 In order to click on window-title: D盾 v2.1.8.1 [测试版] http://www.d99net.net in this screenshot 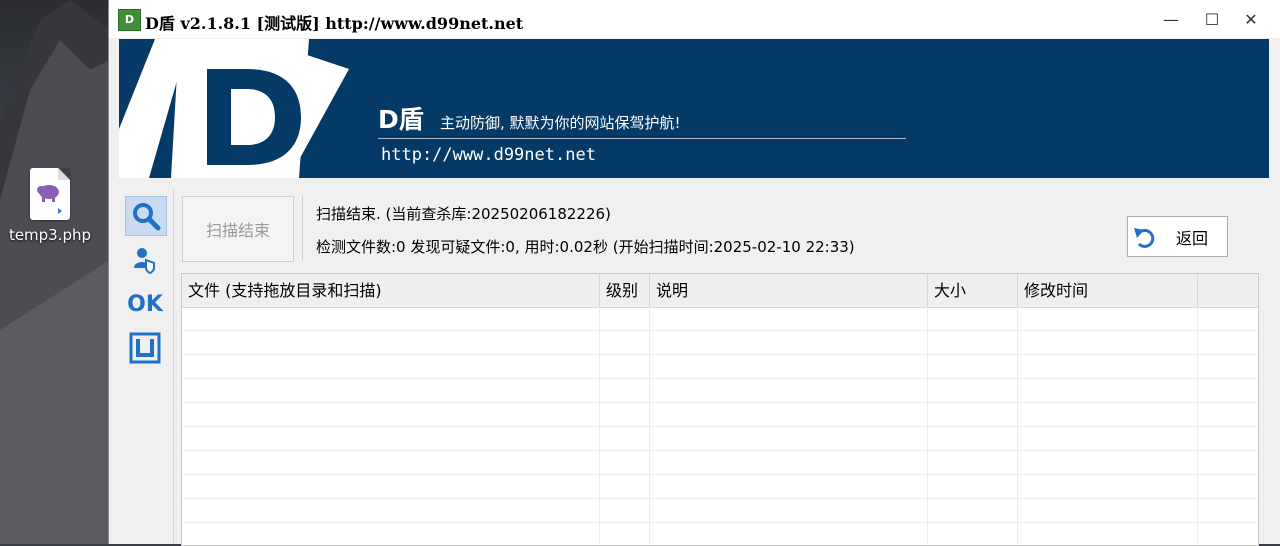, I will do `click(334, 23)`.